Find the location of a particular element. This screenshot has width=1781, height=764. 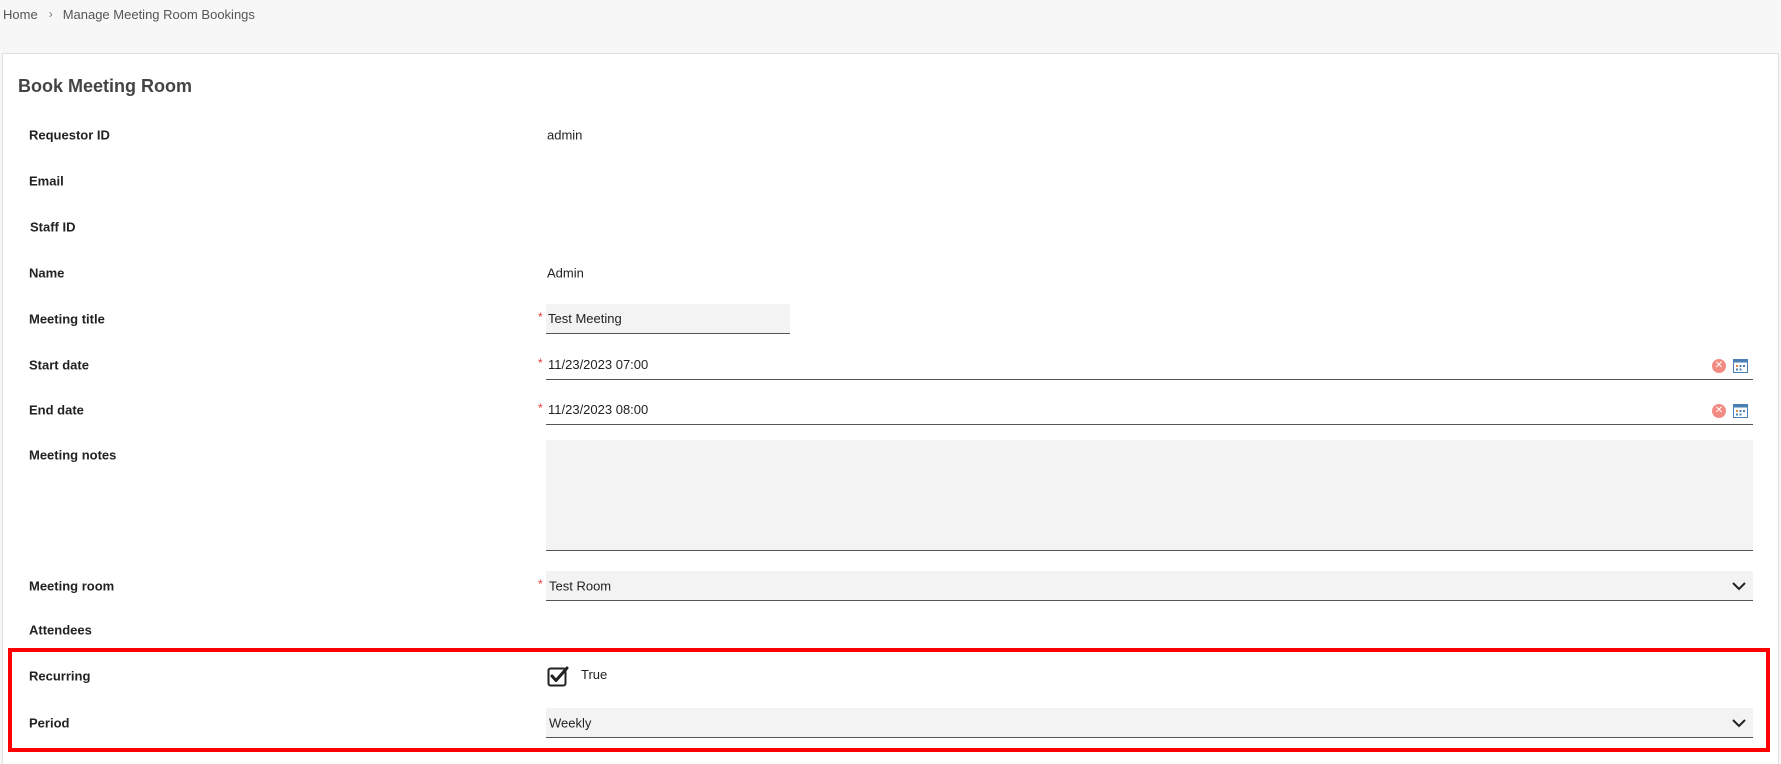

row-recurring: Recurring True is located at coordinates (890, 676).